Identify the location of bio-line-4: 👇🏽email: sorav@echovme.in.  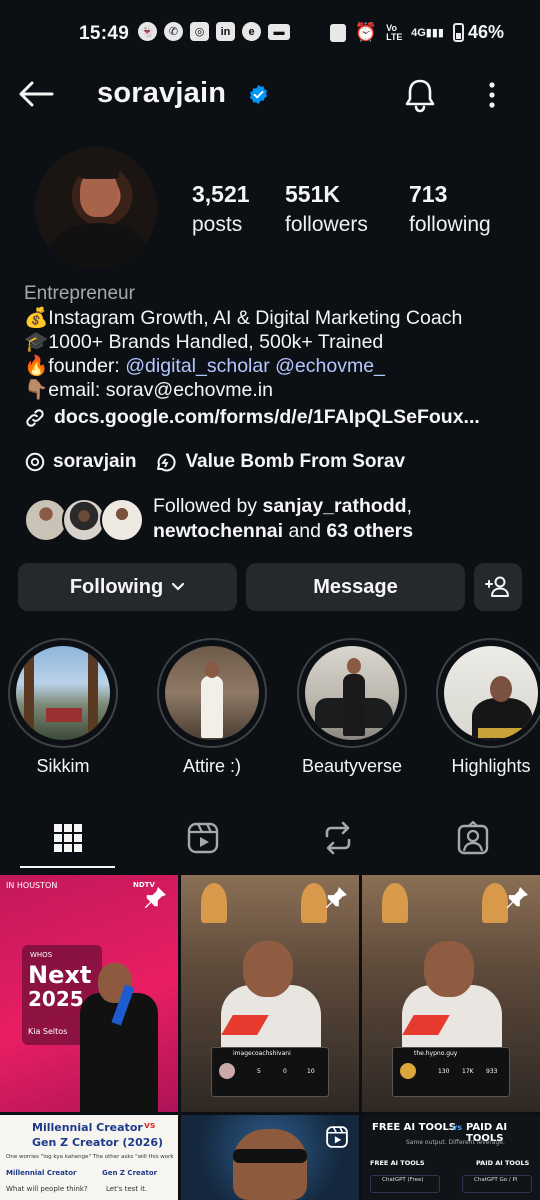
(274, 390).